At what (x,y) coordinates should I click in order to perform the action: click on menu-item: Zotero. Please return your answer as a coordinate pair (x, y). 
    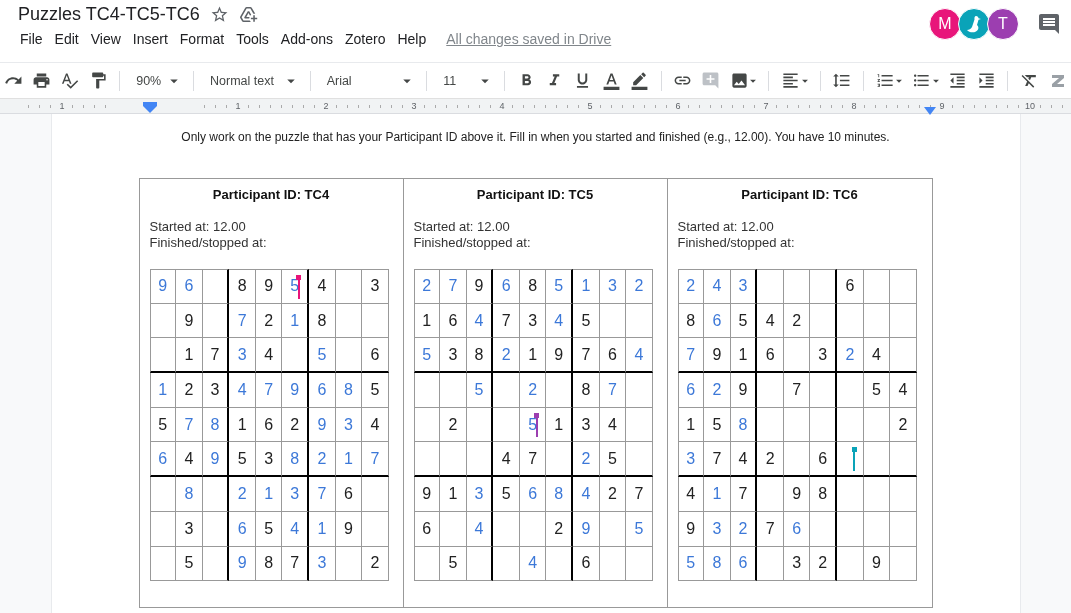
    Looking at the image, I should click on (365, 39).